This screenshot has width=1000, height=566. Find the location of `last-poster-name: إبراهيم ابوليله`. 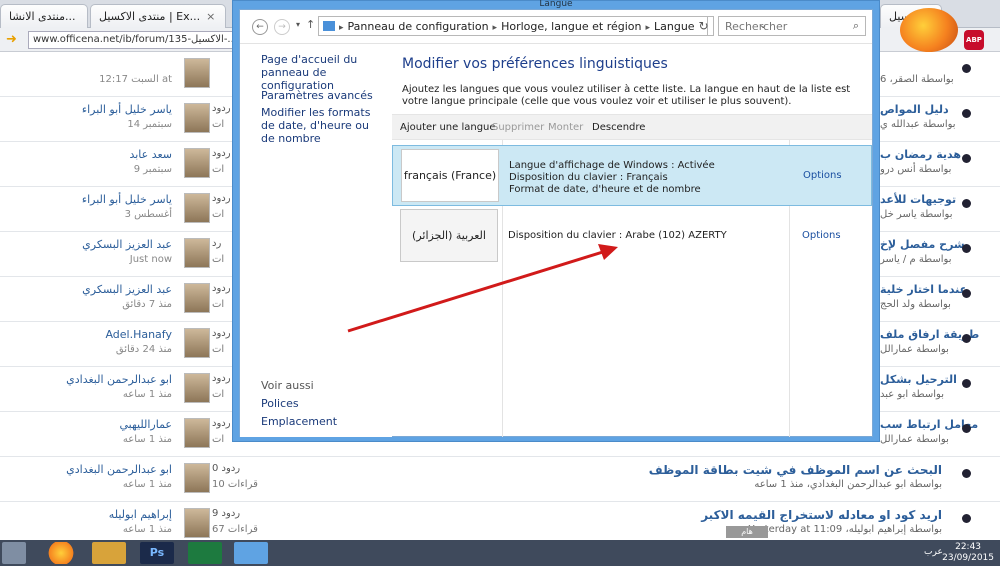

last-poster-name: إبراهيم ابوليله is located at coordinates (140, 514).